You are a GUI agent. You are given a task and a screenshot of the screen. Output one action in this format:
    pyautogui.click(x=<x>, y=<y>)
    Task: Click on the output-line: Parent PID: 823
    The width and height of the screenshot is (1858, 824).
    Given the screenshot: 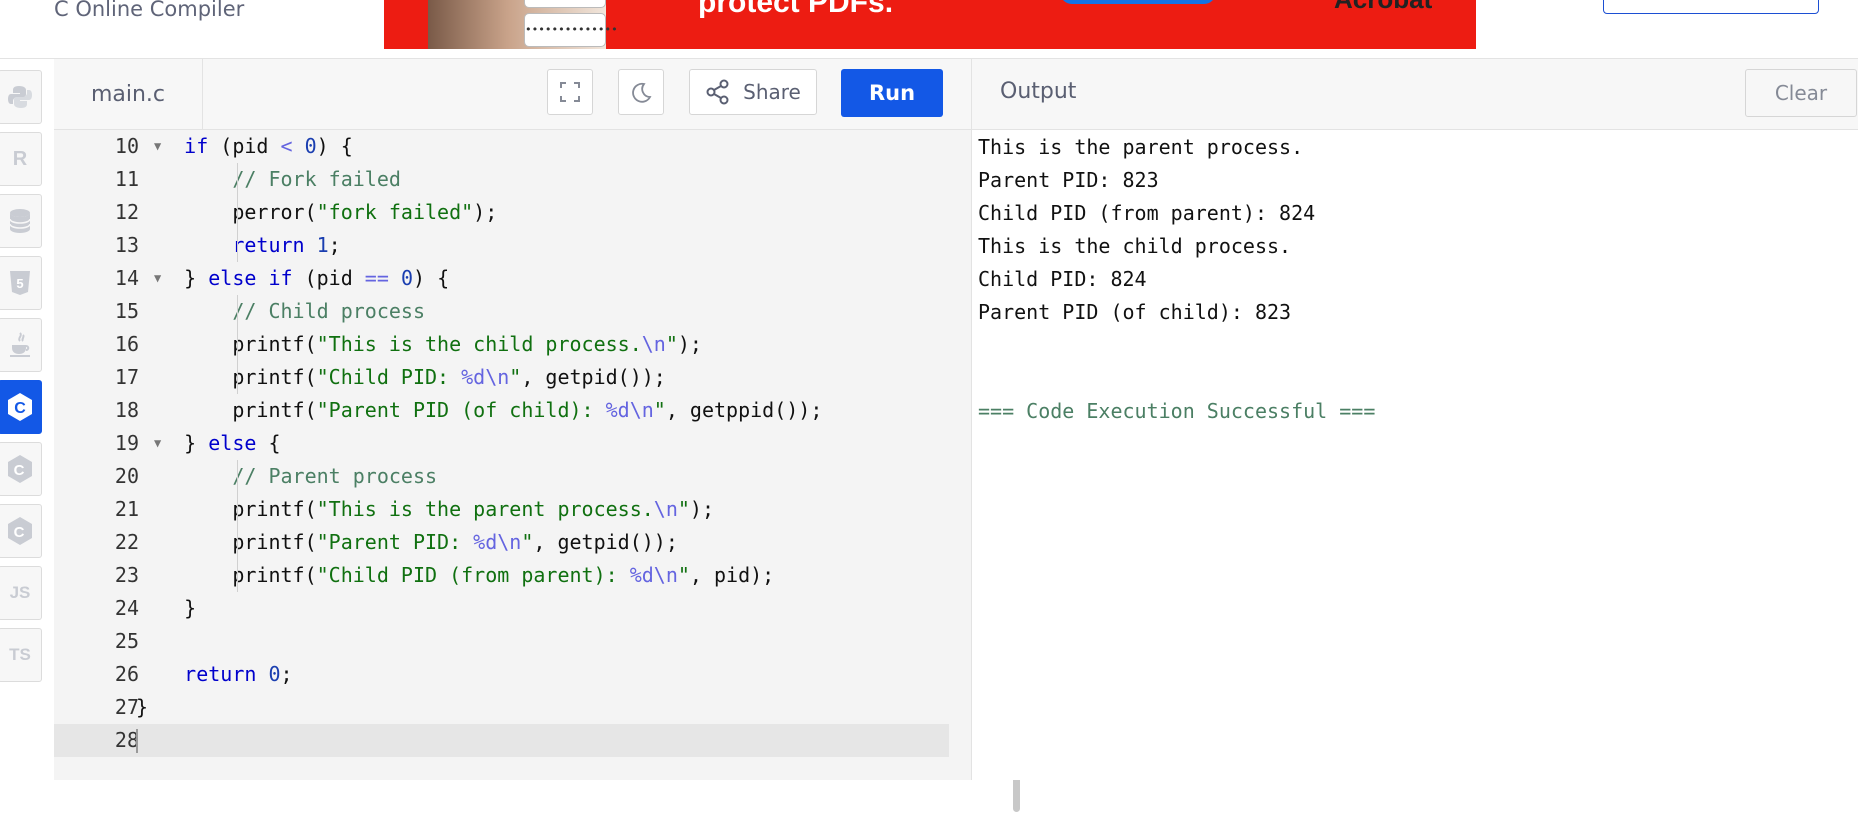 What is the action you would take?
    pyautogui.click(x=1068, y=180)
    